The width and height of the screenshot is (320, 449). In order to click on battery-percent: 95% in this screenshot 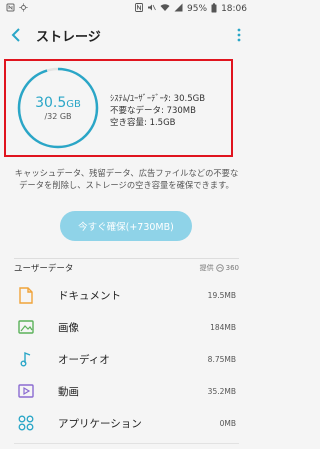, I will do `click(197, 9)`.